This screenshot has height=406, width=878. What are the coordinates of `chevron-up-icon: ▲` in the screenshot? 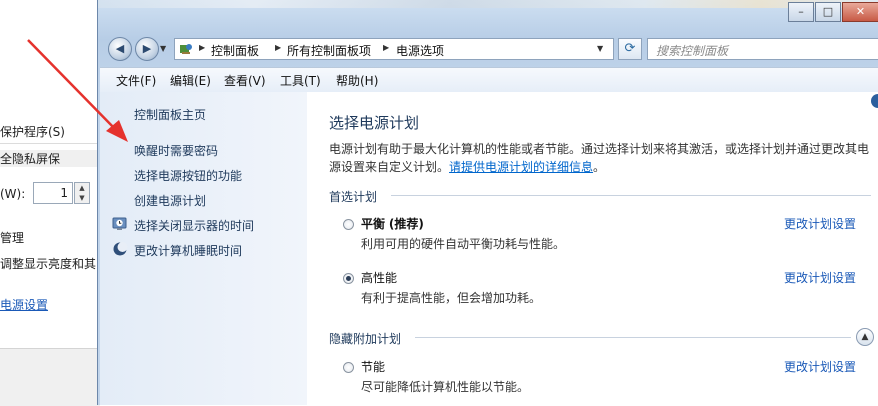 It's located at (865, 337).